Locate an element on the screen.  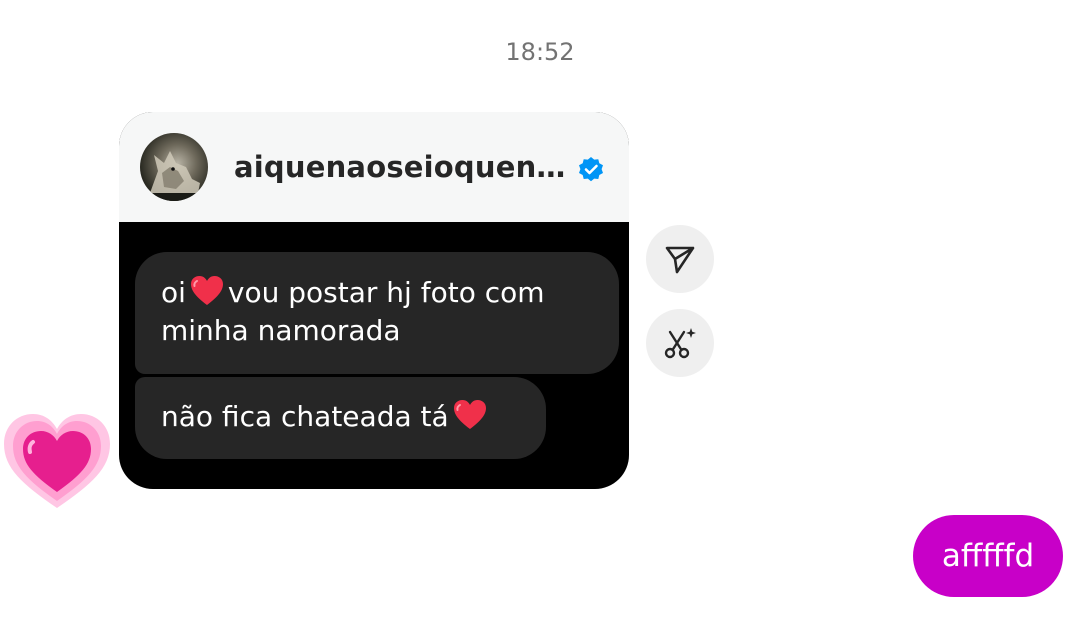
pink-heart-emoji-icon is located at coordinates (57, 460).